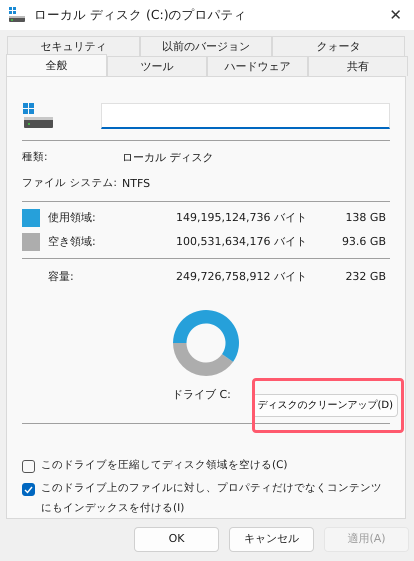 The height and width of the screenshot is (561, 414). What do you see at coordinates (206, 46) in the screenshot?
I see `tab: 以前のバージョン` at bounding box center [206, 46].